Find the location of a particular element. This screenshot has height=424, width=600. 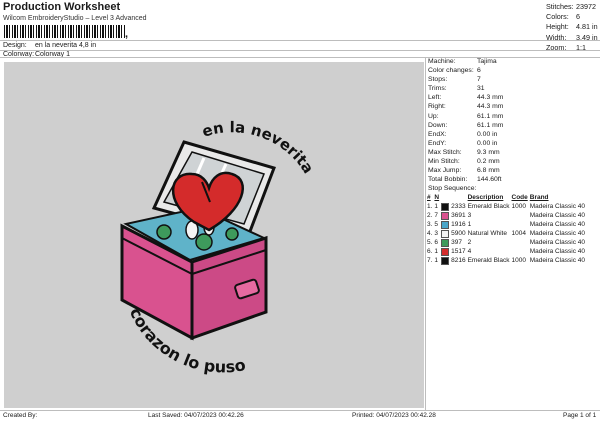

thread-description: 4 is located at coordinates (469, 251).